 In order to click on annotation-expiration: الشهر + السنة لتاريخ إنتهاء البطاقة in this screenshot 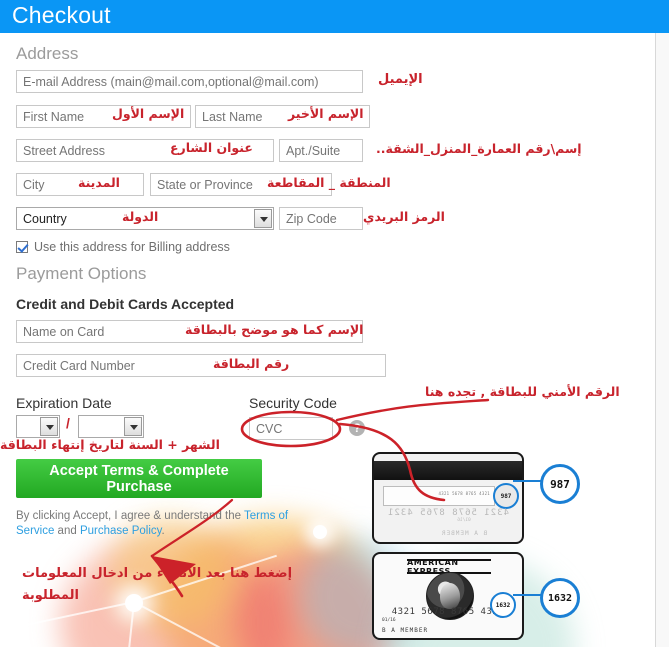, I will do `click(110, 444)`.